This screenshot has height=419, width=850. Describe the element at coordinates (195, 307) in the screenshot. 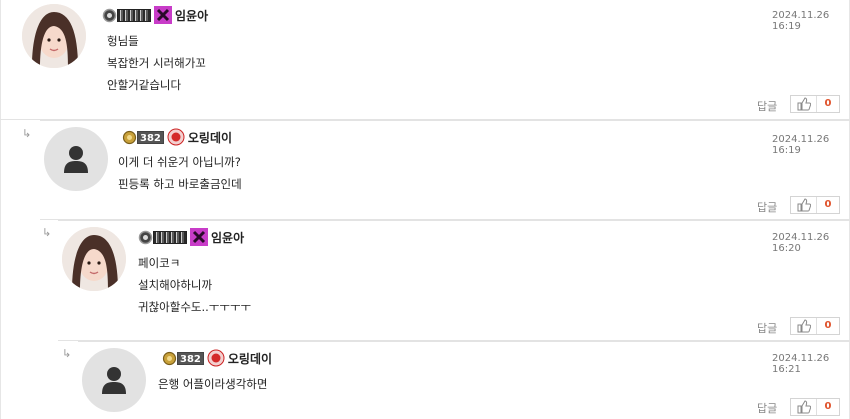

I see `comment-line: 귀찮아할수도..ㅜㅜㅜㅜ` at that location.